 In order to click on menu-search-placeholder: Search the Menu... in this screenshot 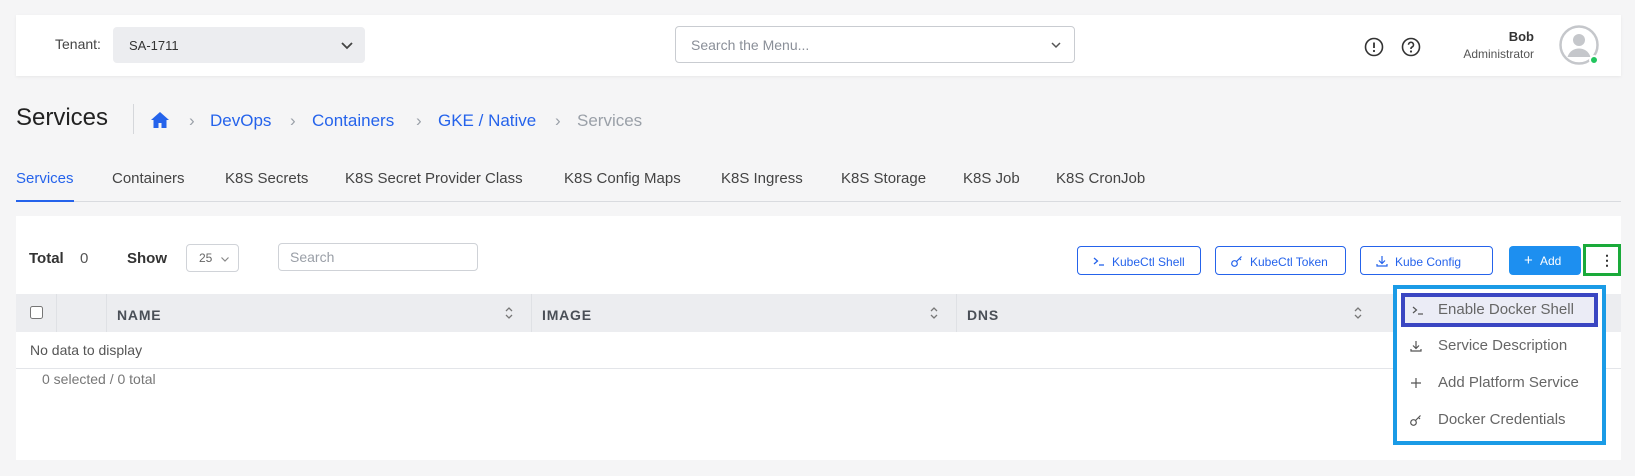, I will do `click(750, 45)`.